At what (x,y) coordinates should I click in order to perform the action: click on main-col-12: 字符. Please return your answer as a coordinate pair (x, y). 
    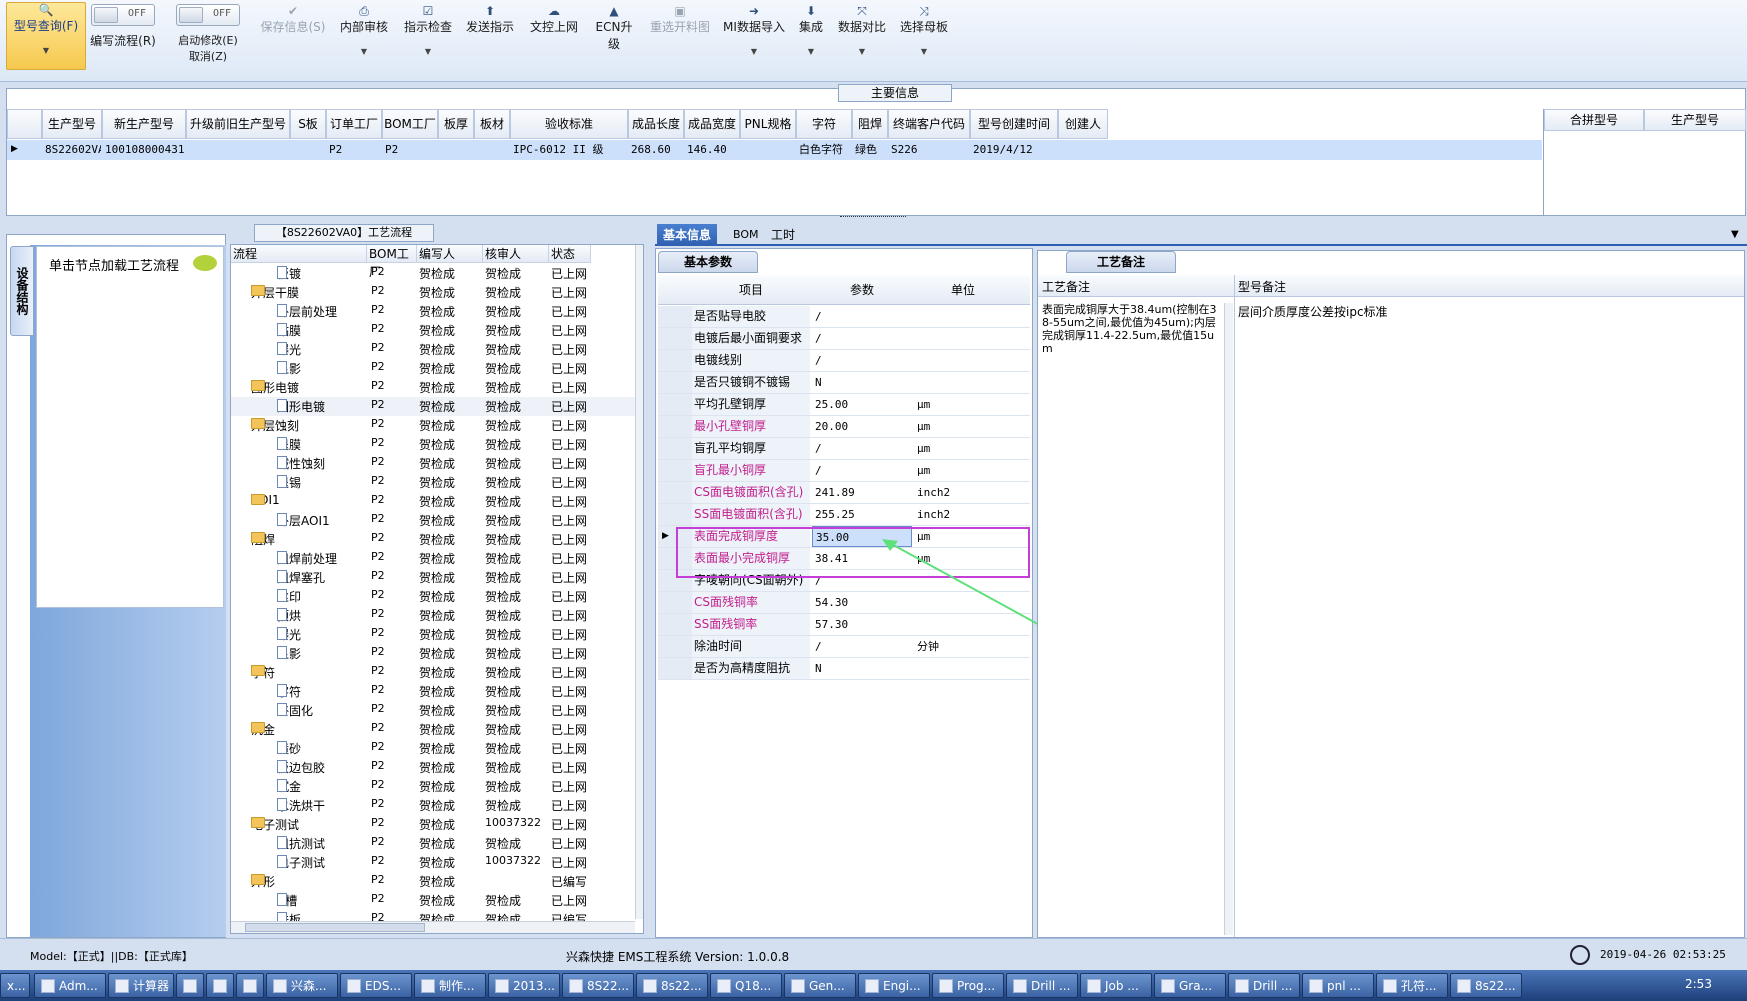
    Looking at the image, I should click on (824, 124).